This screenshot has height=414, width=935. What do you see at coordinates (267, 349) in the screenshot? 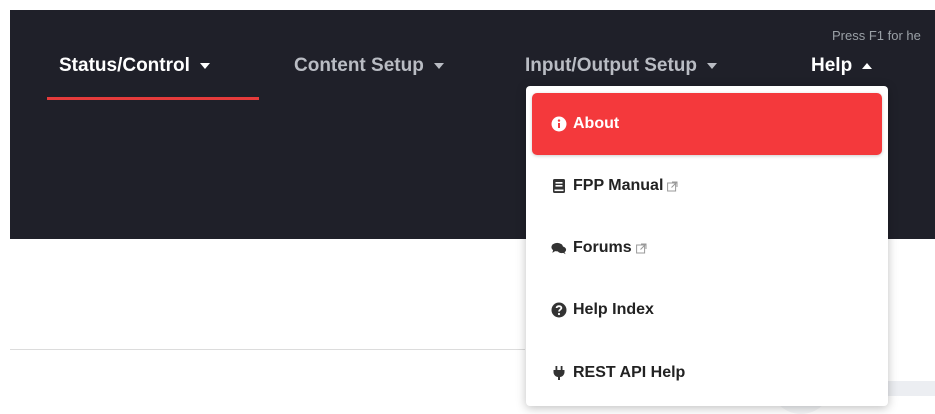
I see `content-divider` at bounding box center [267, 349].